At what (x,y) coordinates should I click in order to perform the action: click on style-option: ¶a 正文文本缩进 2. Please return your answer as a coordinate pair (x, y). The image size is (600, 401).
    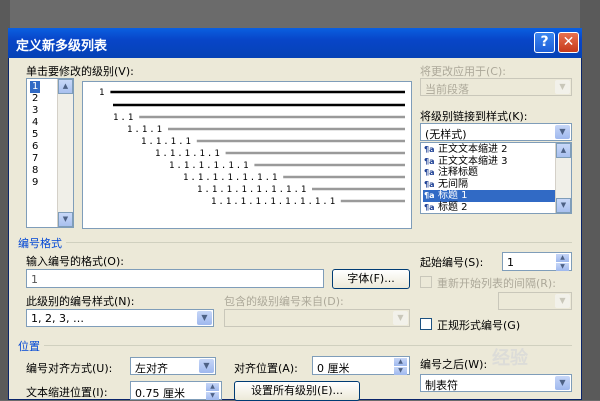
    Looking at the image, I should click on (492, 150).